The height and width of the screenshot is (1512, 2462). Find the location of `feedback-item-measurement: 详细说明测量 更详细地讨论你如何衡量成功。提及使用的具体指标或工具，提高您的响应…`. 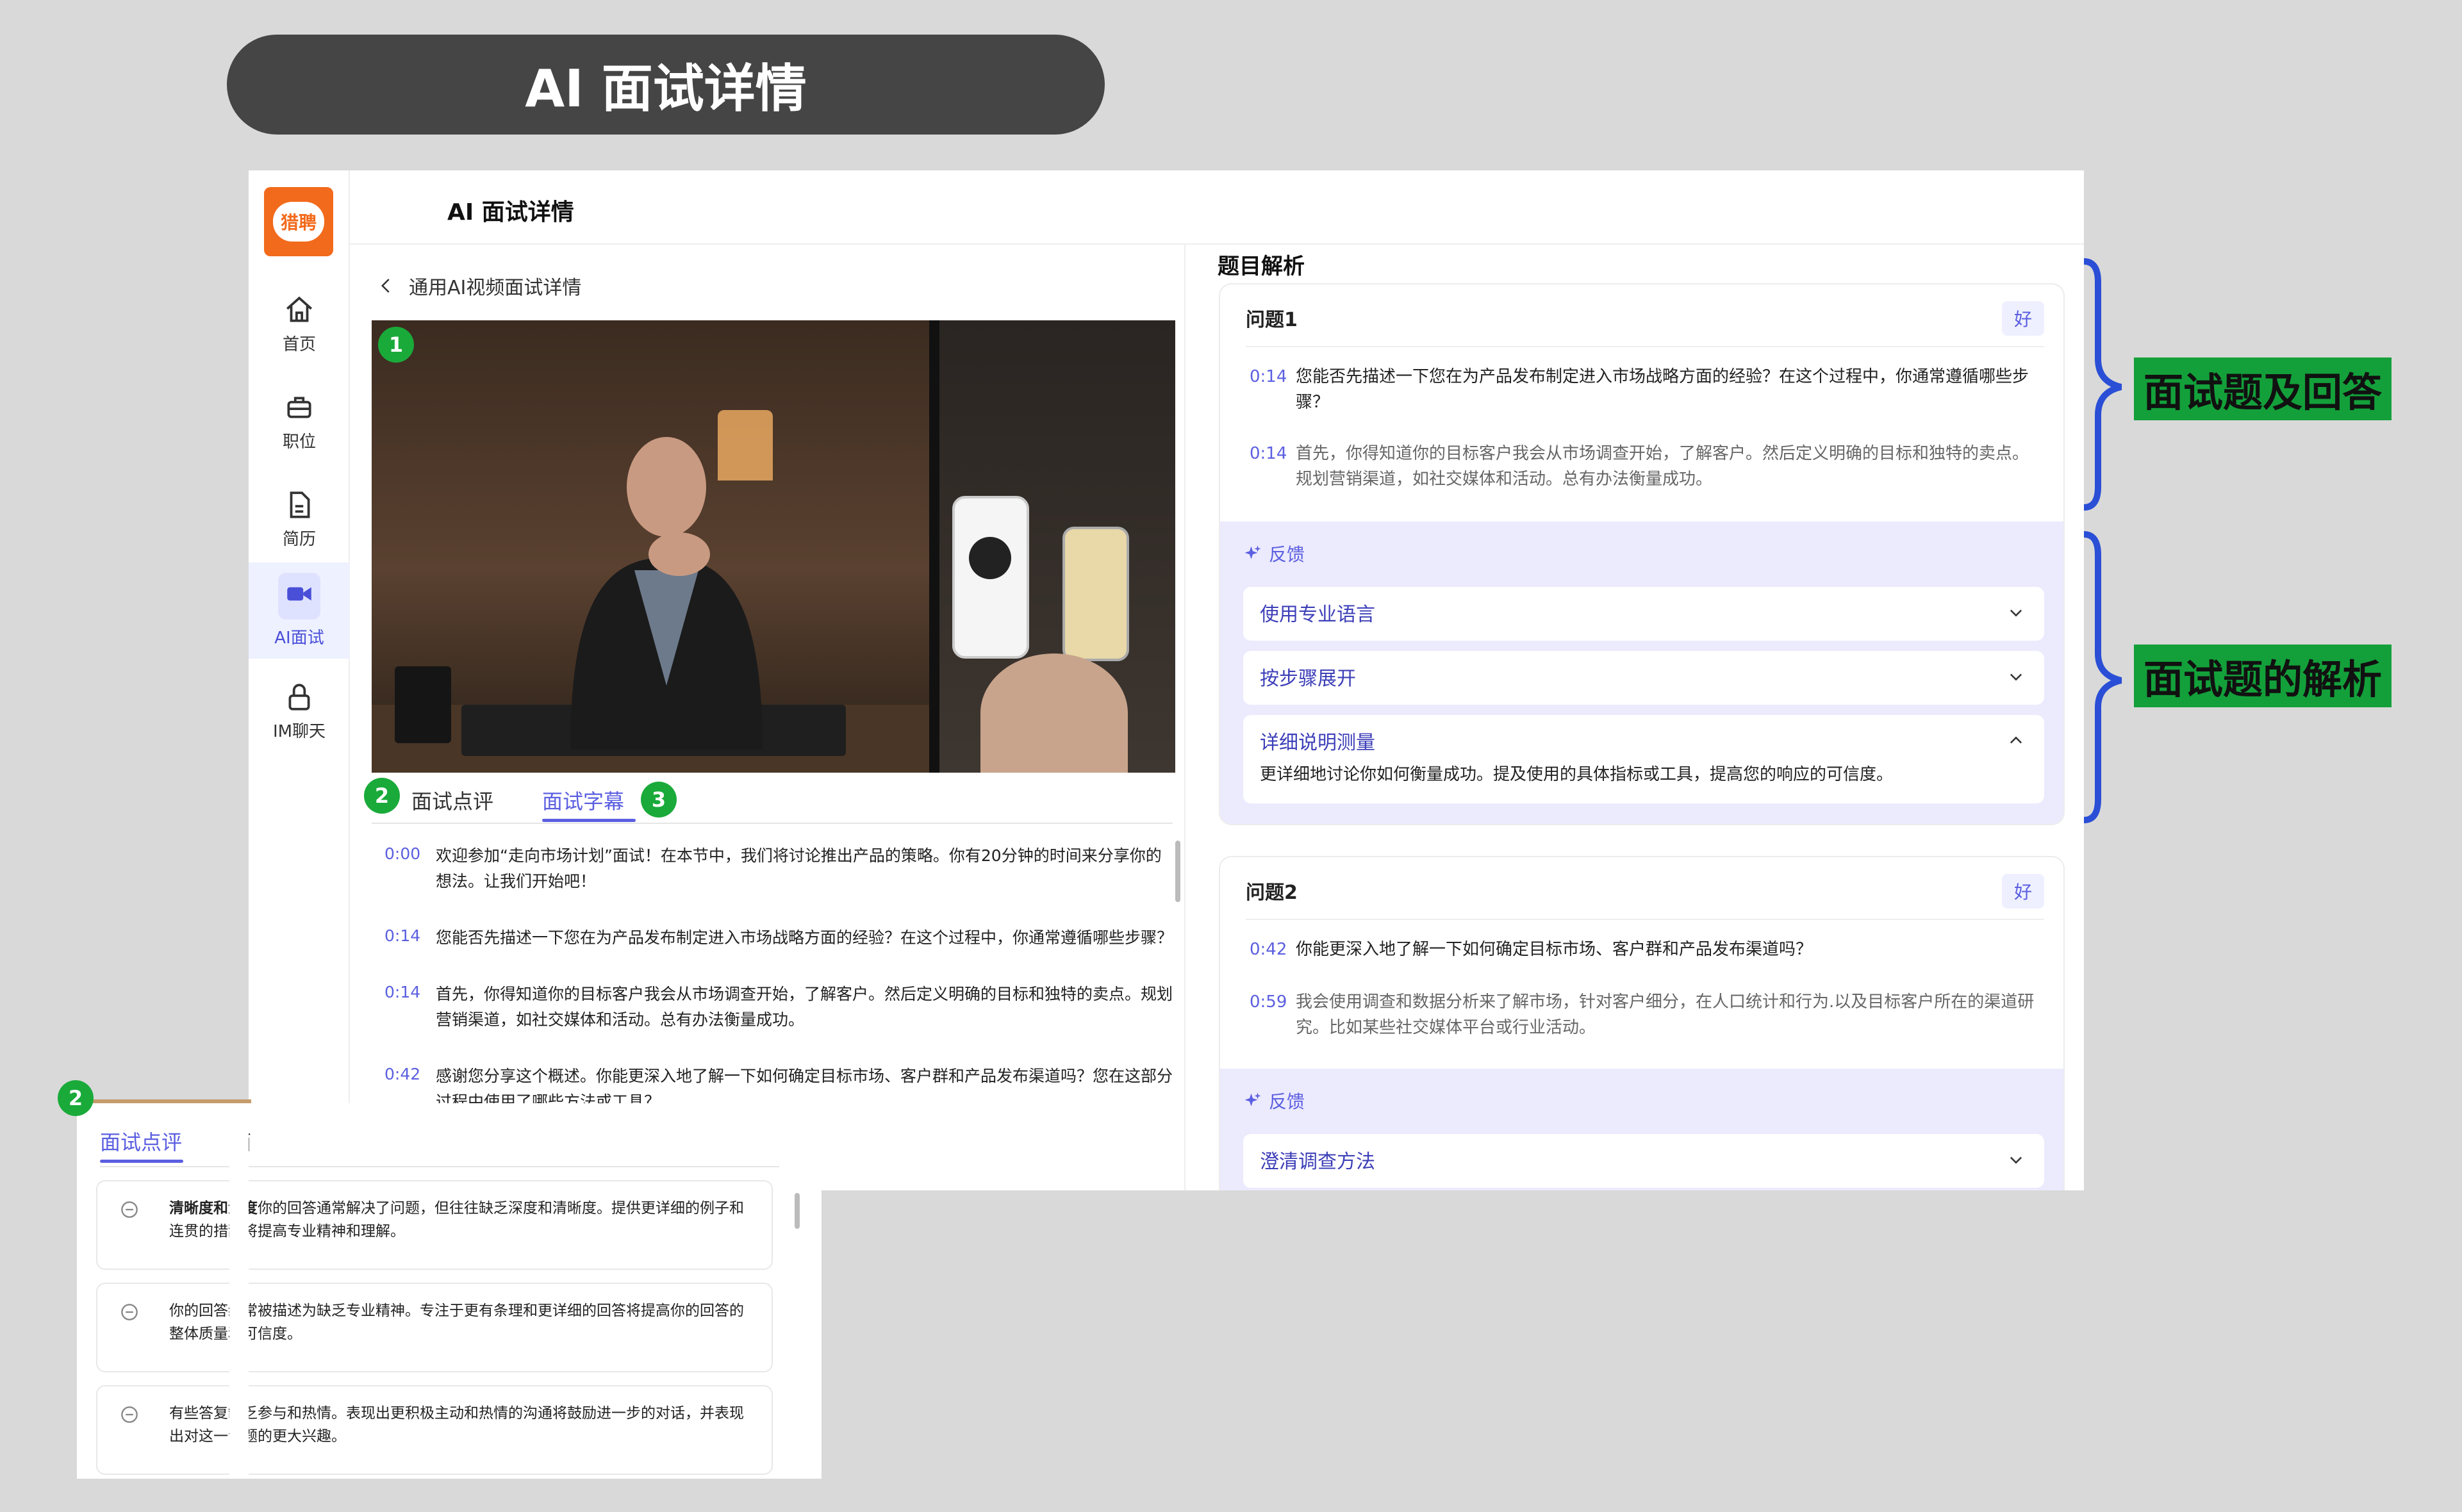

feedback-item-measurement: 详细说明测量 更详细地讨论你如何衡量成功。提及使用的具体指标或工具，提高您的响应… is located at coordinates (1643, 759).